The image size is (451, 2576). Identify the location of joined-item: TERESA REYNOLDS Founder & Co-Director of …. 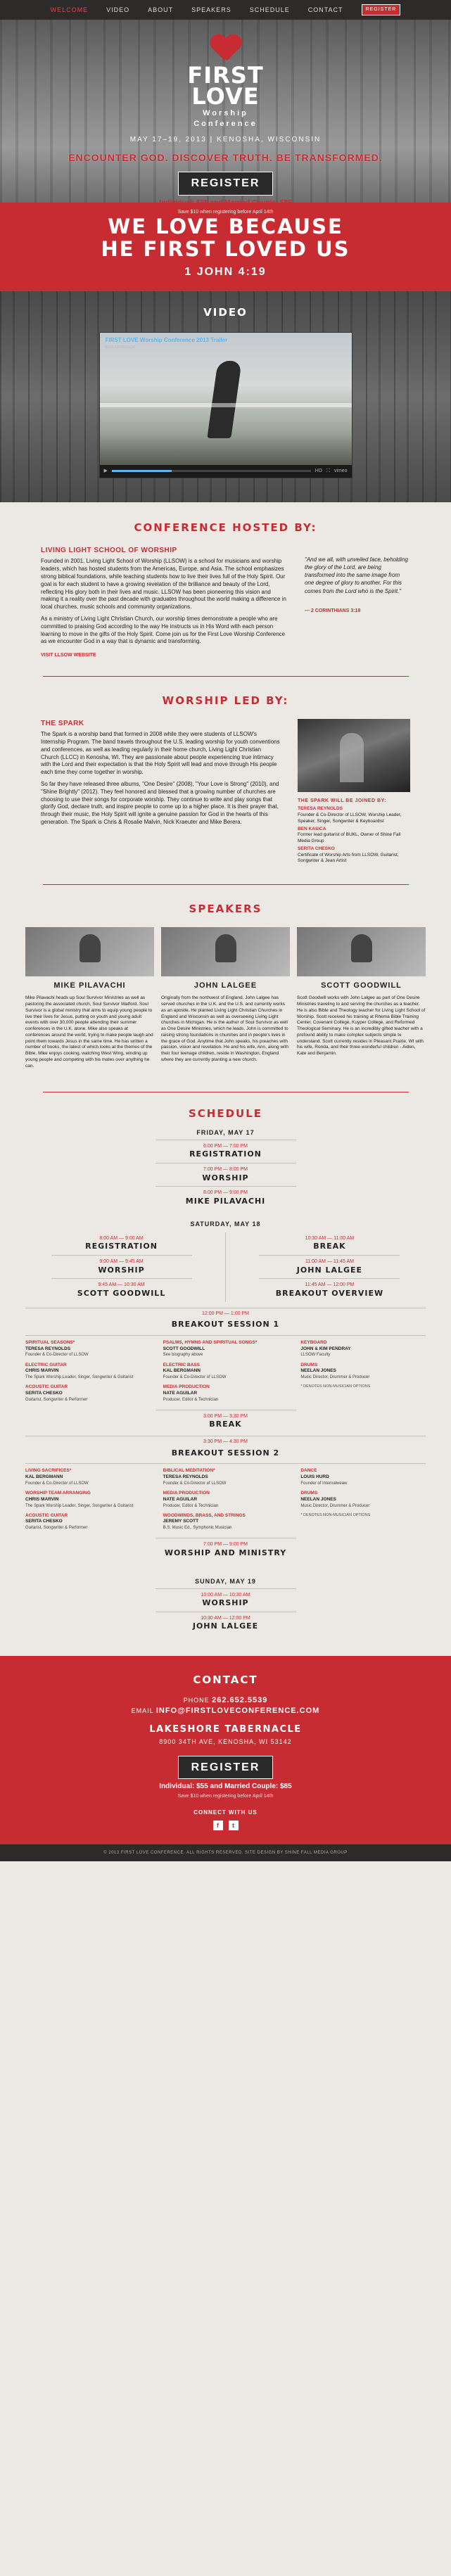
(350, 815).